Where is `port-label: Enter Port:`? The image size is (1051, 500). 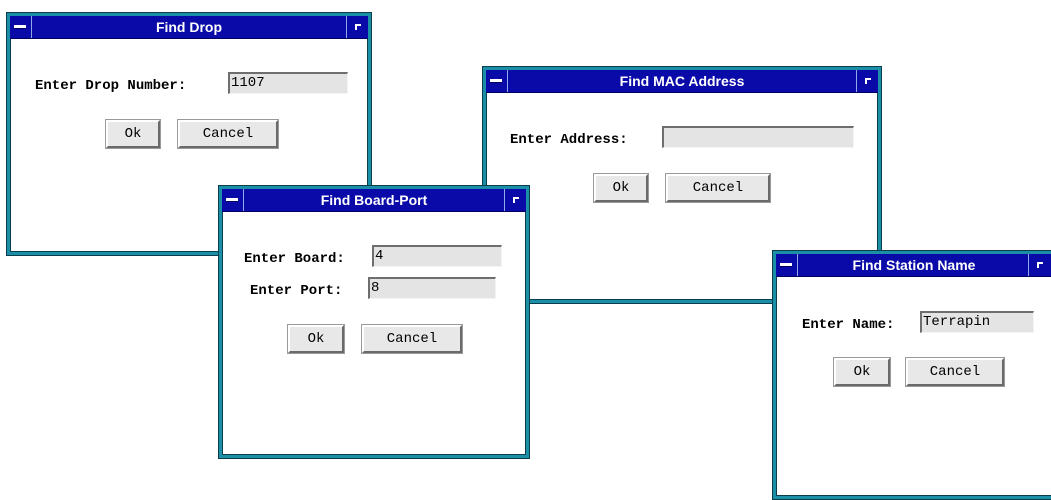
port-label: Enter Port: is located at coordinates (296, 291).